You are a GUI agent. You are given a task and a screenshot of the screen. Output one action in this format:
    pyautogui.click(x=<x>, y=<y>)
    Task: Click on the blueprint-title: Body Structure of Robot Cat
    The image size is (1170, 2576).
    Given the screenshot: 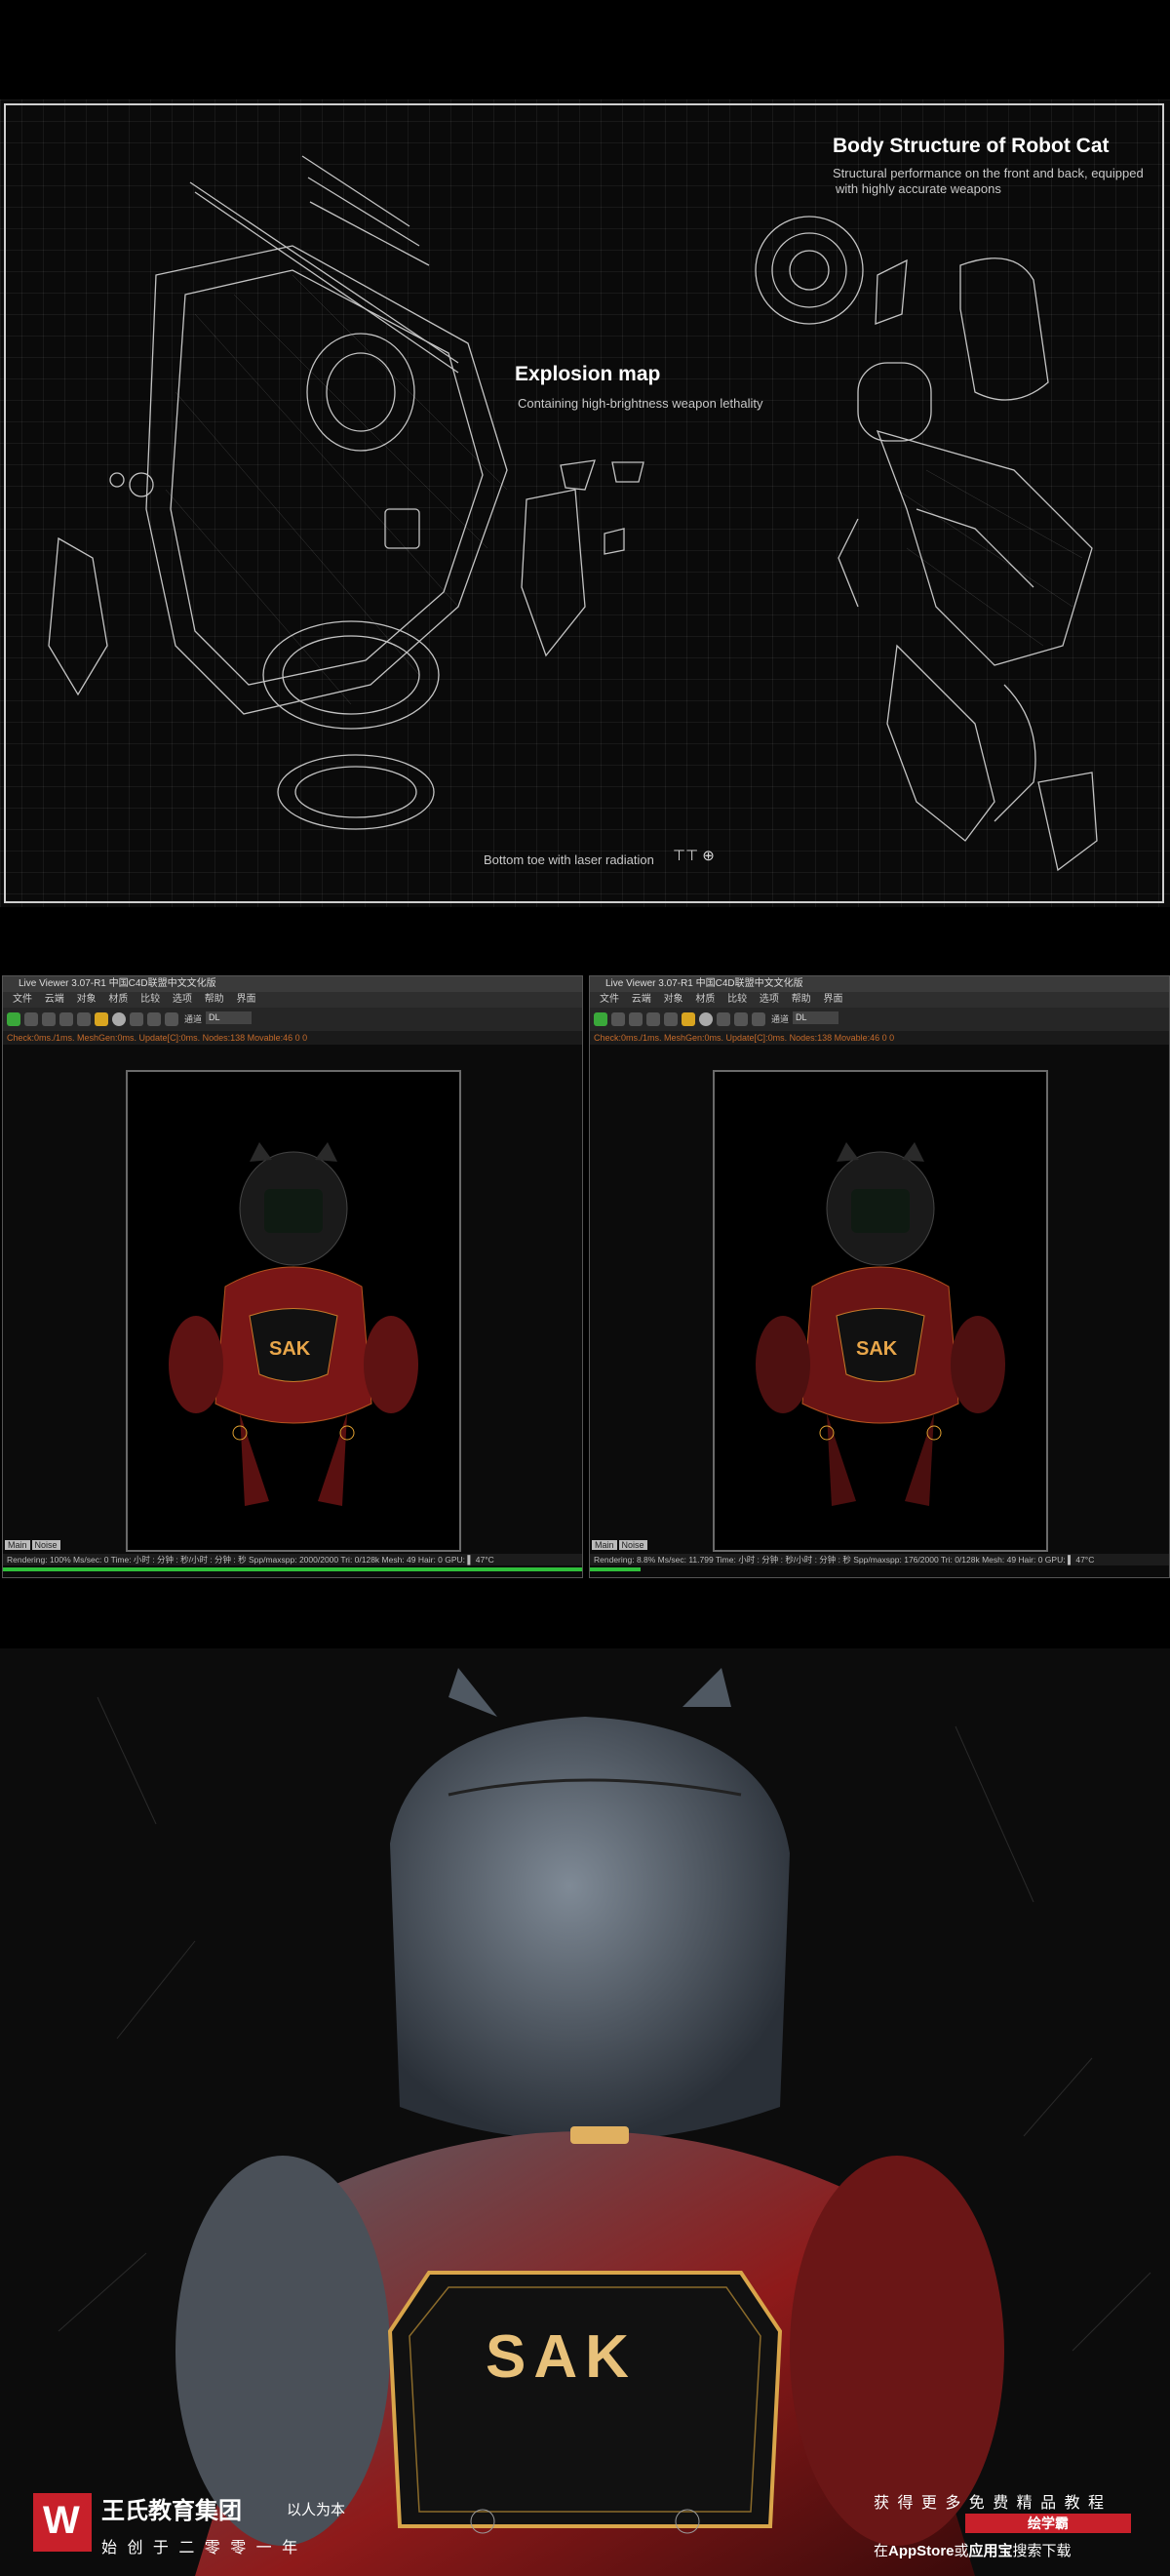 What is the action you would take?
    pyautogui.click(x=971, y=146)
    